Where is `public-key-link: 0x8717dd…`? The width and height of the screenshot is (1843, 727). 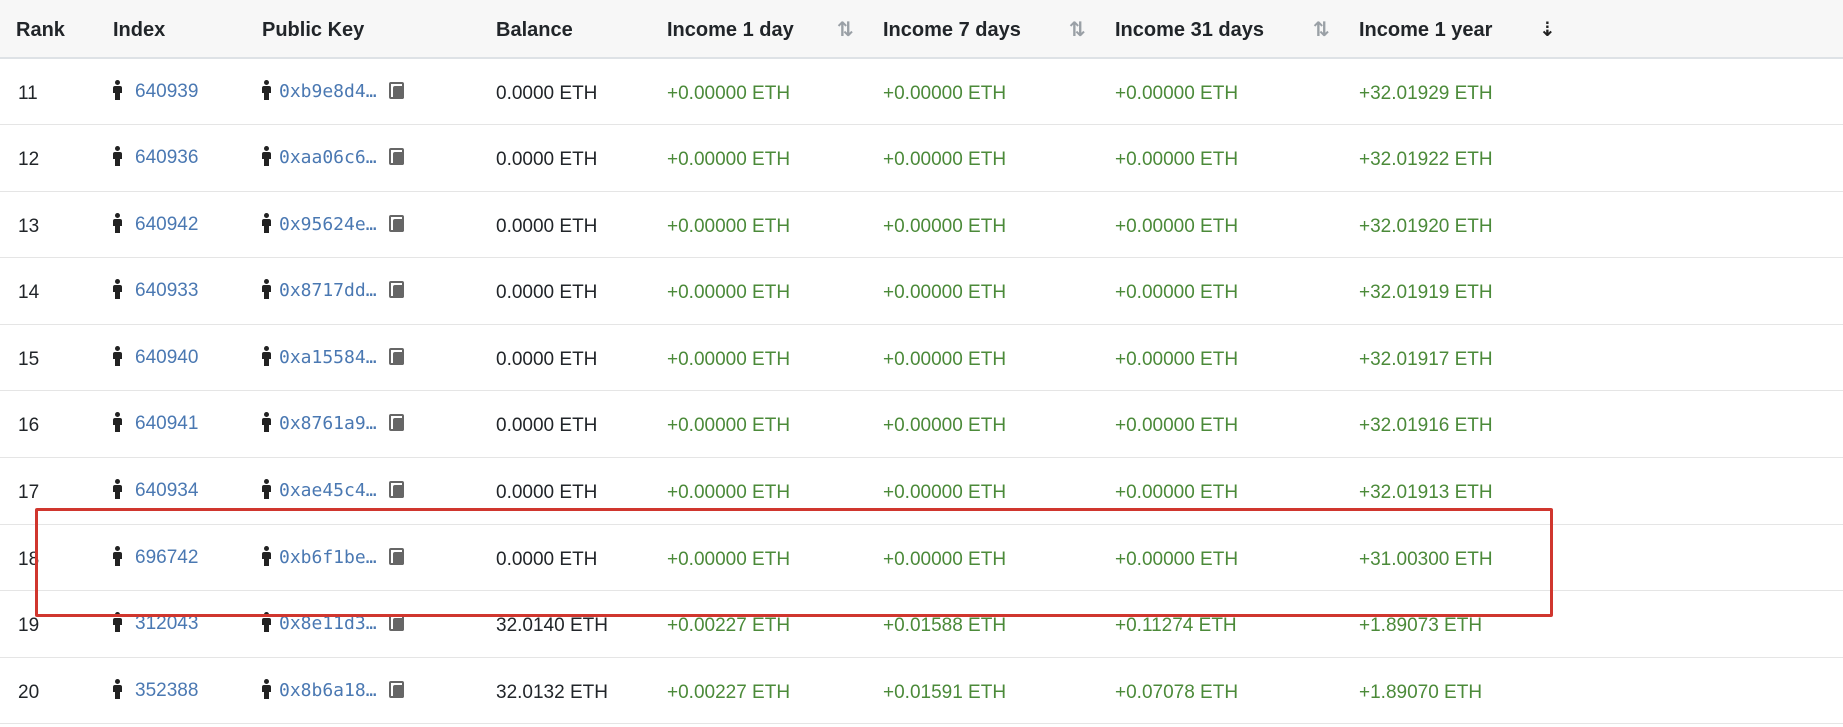
public-key-link: 0x8717dd… is located at coordinates (328, 290).